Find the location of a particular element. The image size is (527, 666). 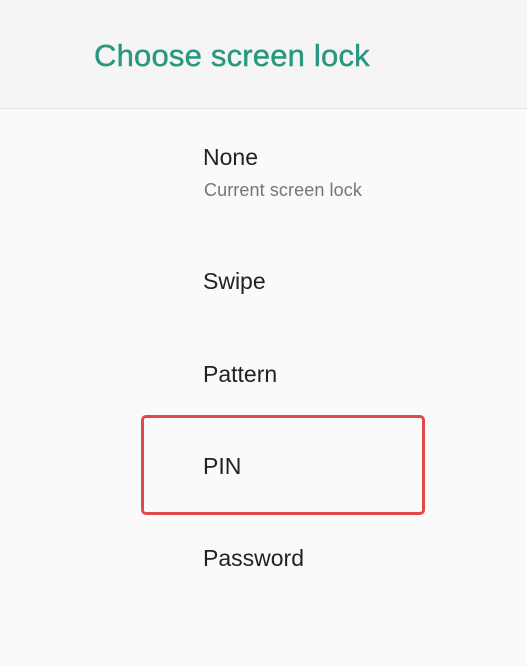

option-password-title: Password is located at coordinates (253, 558).